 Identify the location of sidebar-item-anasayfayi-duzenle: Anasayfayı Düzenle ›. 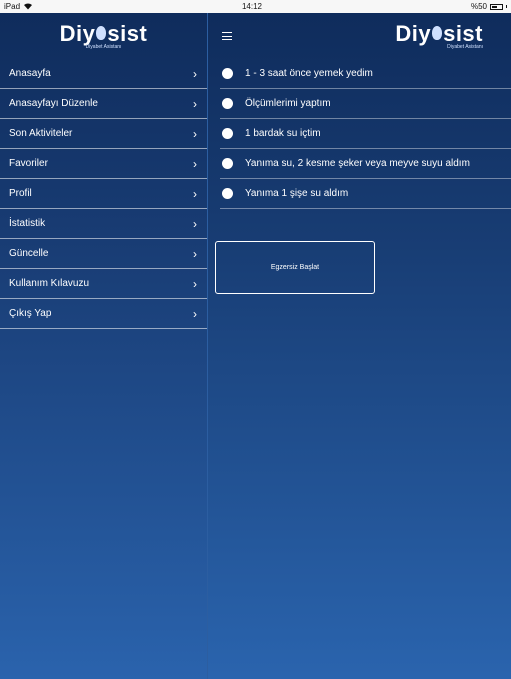
(103, 104).